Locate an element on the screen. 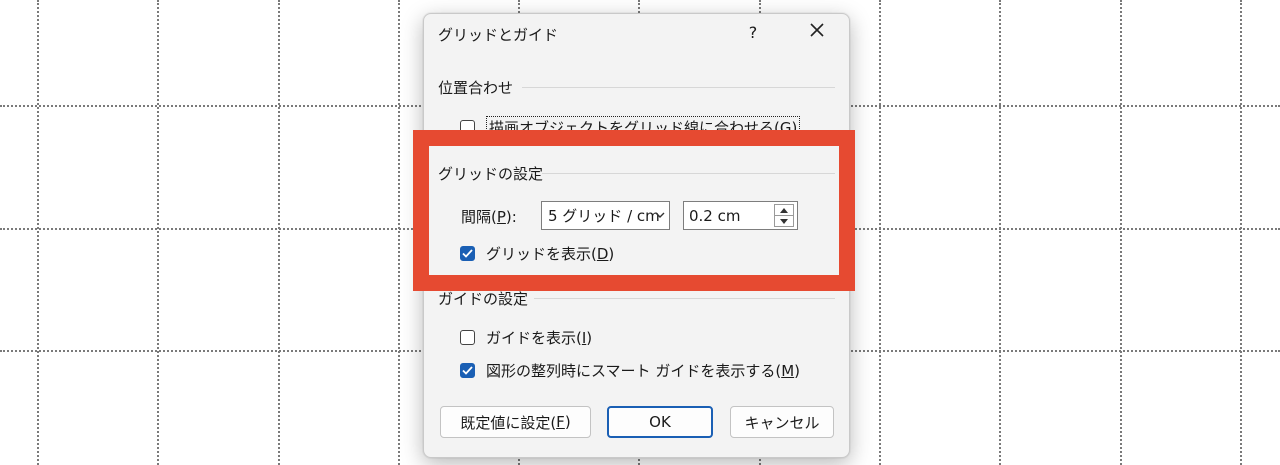  smart-guides-checkbox-row: 図形の整列時にスマート ガイドを表示する(M) is located at coordinates (630, 370).